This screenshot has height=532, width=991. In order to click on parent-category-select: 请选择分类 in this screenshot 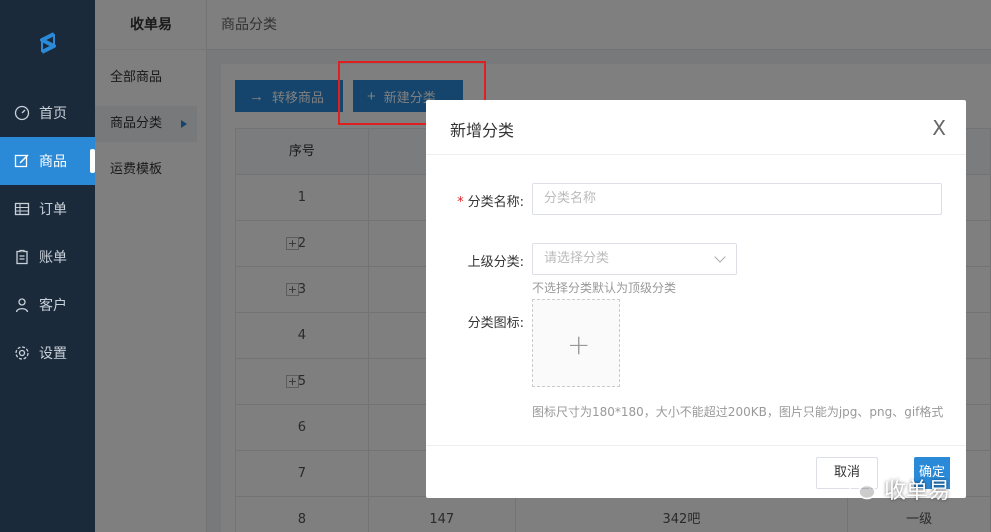, I will do `click(634, 259)`.